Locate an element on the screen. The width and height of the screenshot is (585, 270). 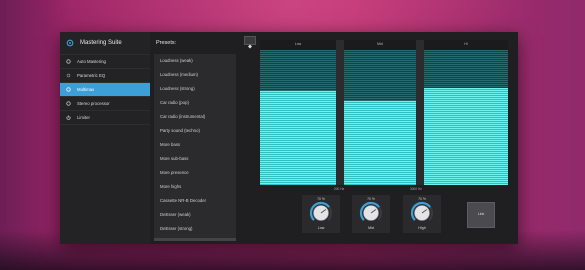
presets-scrollbar is located at coordinates (195, 239).